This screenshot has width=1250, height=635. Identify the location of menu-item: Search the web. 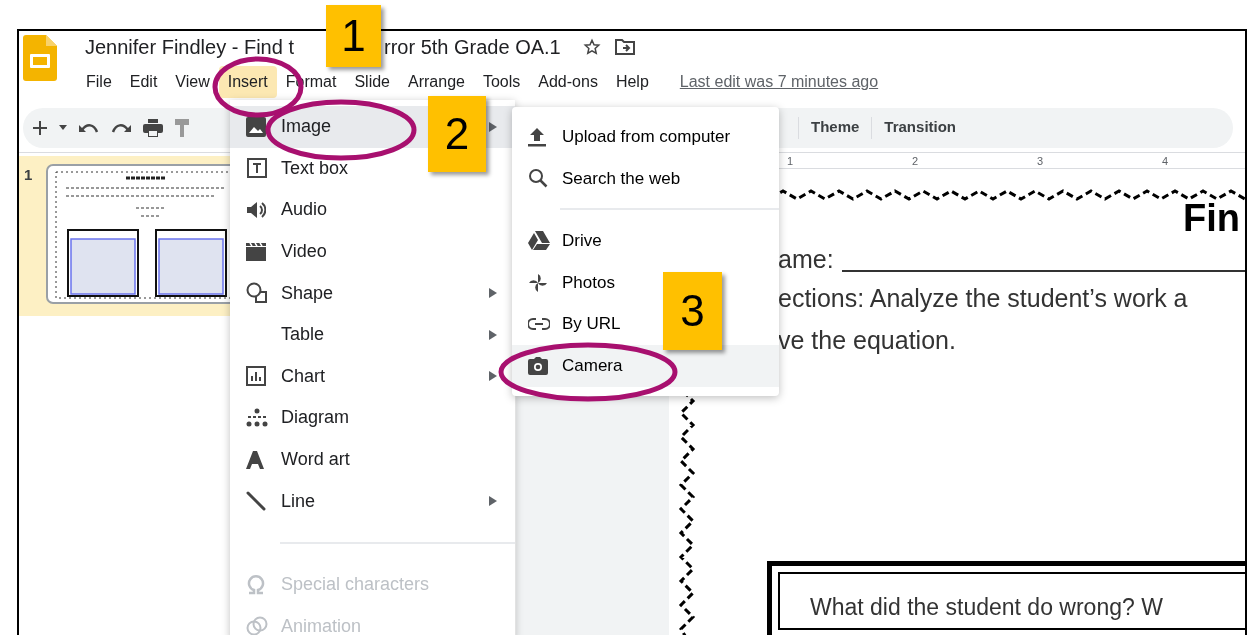
(602, 178).